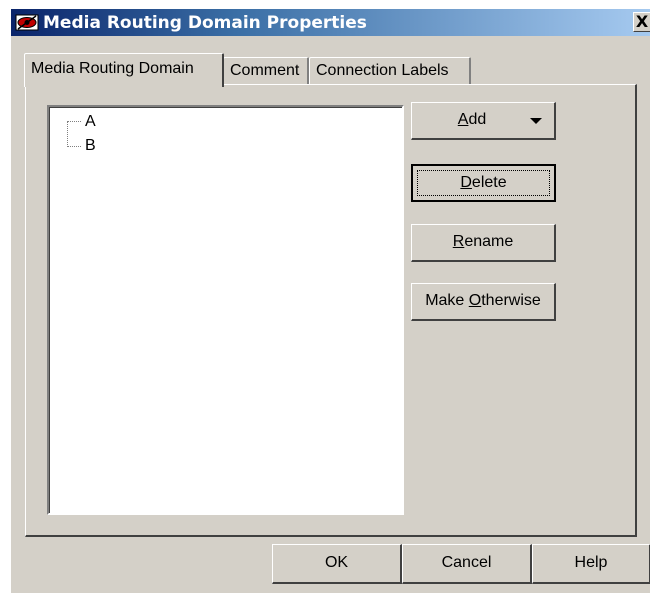 The width and height of the screenshot is (650, 593). I want to click on help-button: Help, so click(591, 564).